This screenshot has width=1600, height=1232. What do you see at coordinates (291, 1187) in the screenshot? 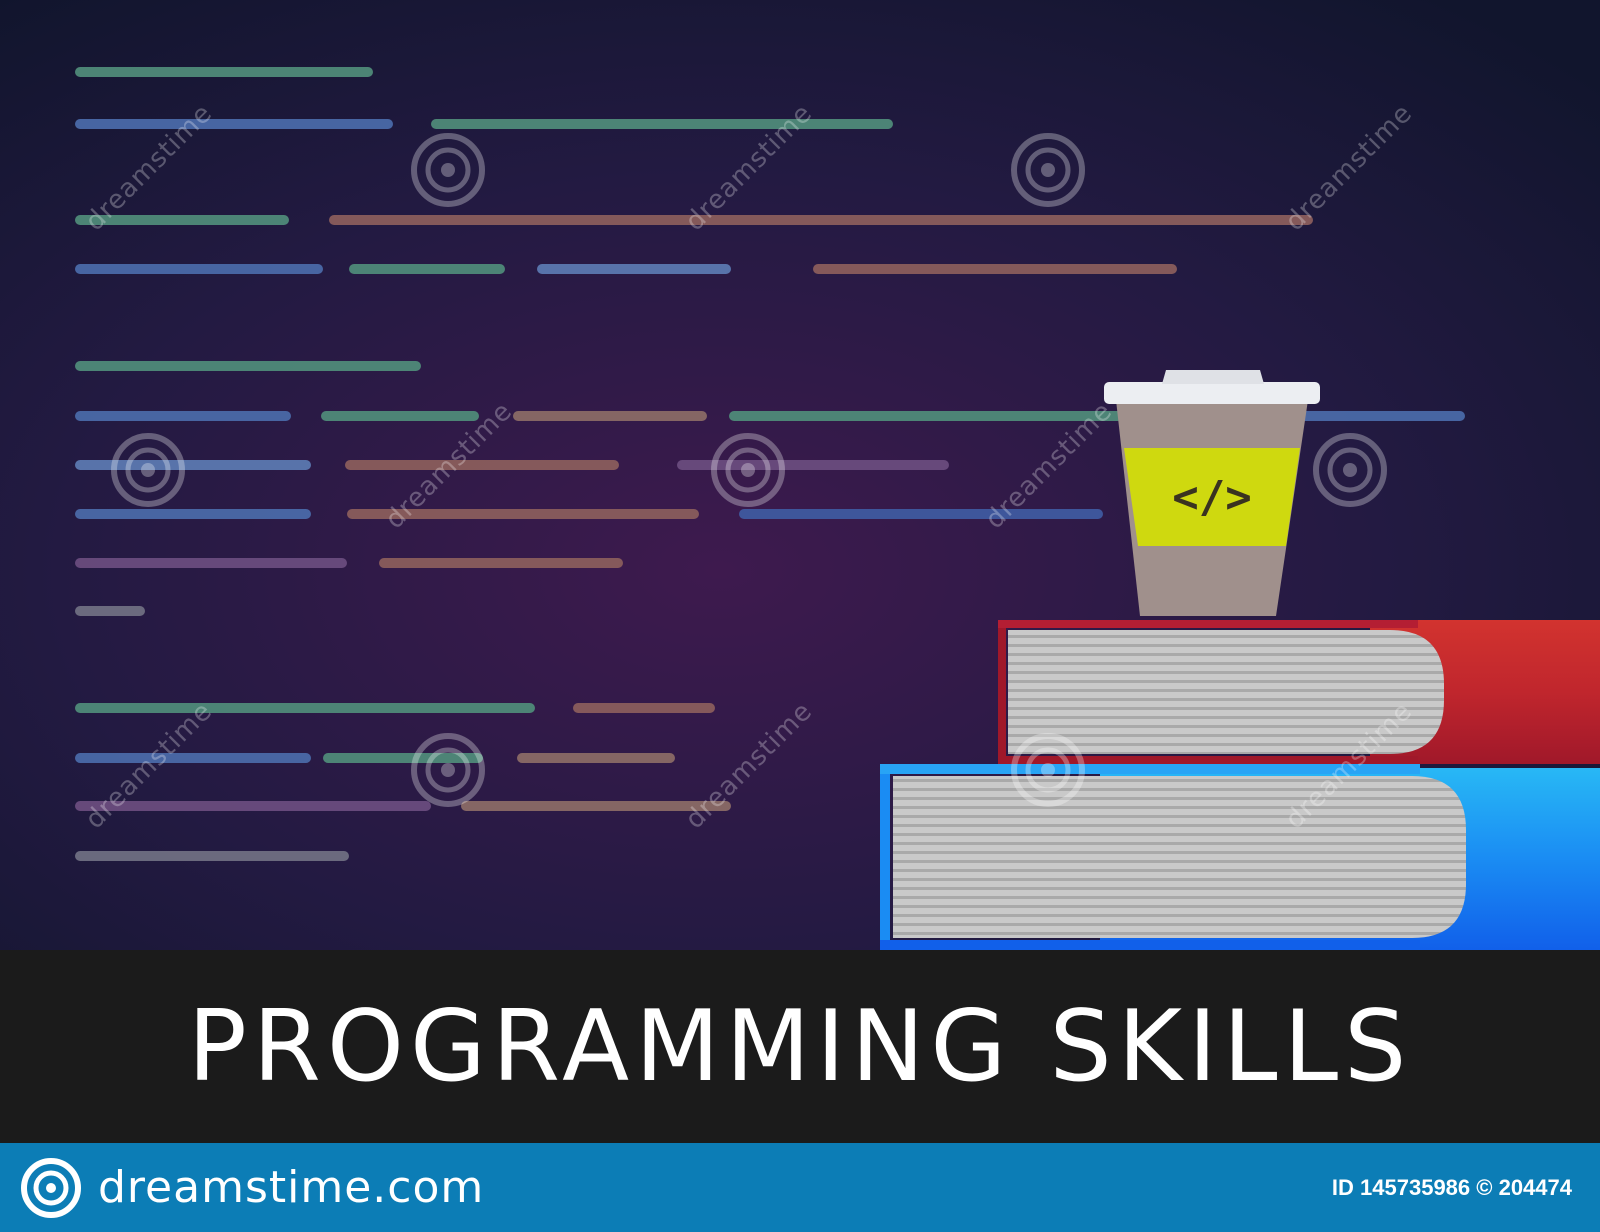
I see `site-name: dreamstime.com` at bounding box center [291, 1187].